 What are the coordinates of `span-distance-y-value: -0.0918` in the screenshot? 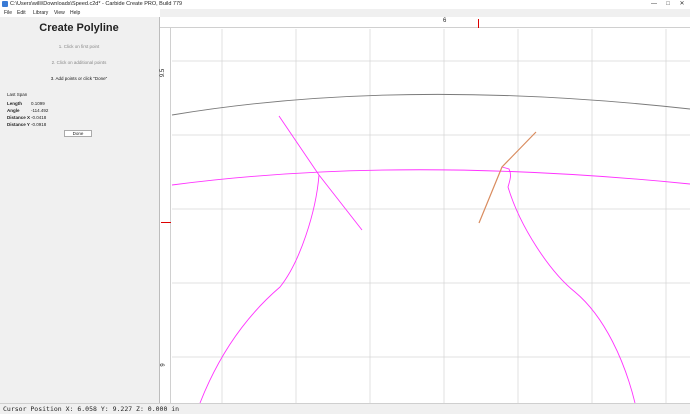 It's located at (39, 124).